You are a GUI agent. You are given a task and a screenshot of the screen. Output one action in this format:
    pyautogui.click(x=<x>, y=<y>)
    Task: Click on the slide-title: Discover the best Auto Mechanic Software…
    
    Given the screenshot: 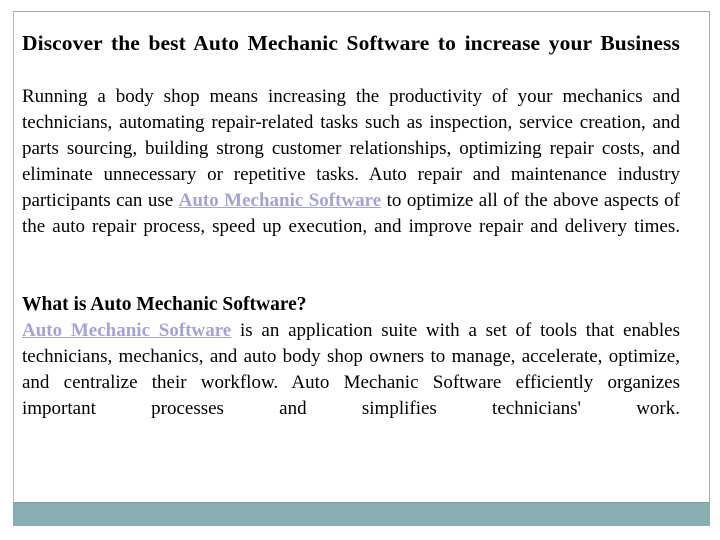 What is the action you would take?
    pyautogui.click(x=351, y=43)
    